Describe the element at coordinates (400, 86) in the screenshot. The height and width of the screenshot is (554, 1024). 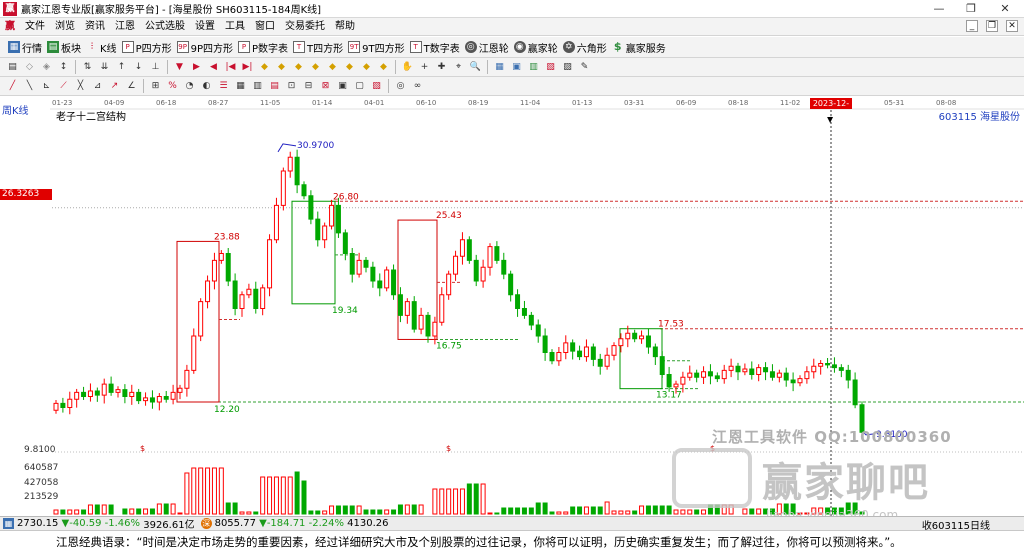
I see `line-tool-icon: ◎` at that location.